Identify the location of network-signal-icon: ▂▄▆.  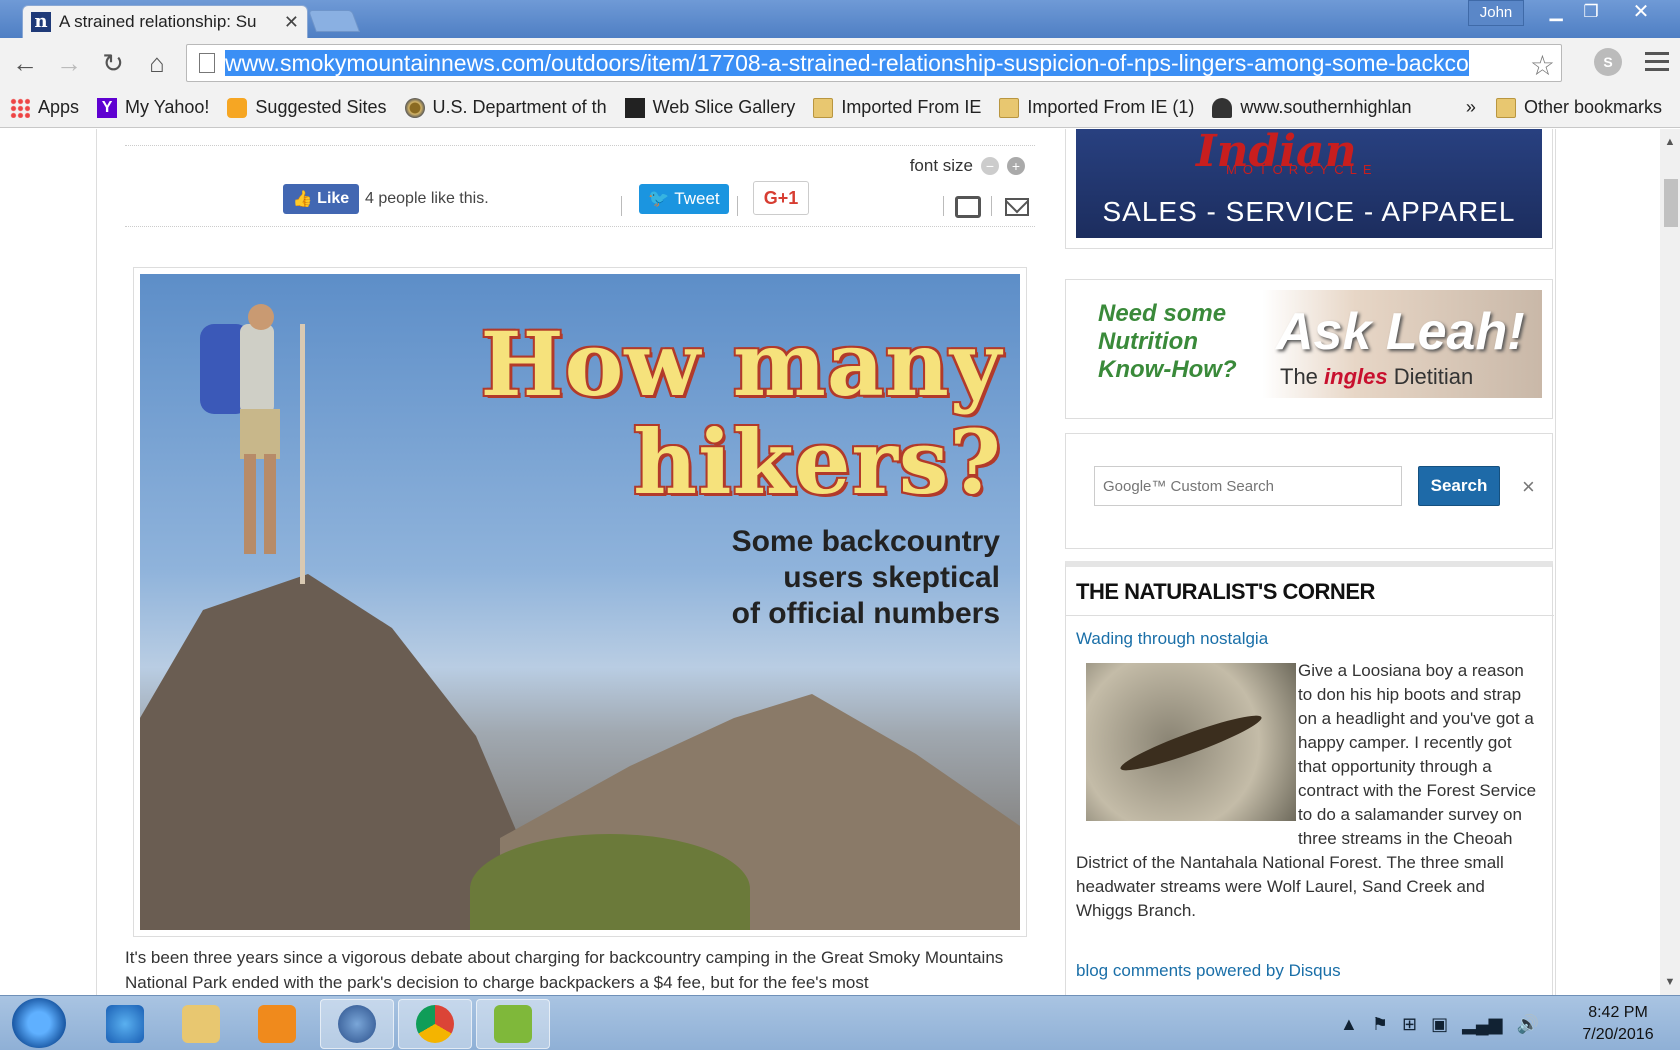
(1482, 1024).